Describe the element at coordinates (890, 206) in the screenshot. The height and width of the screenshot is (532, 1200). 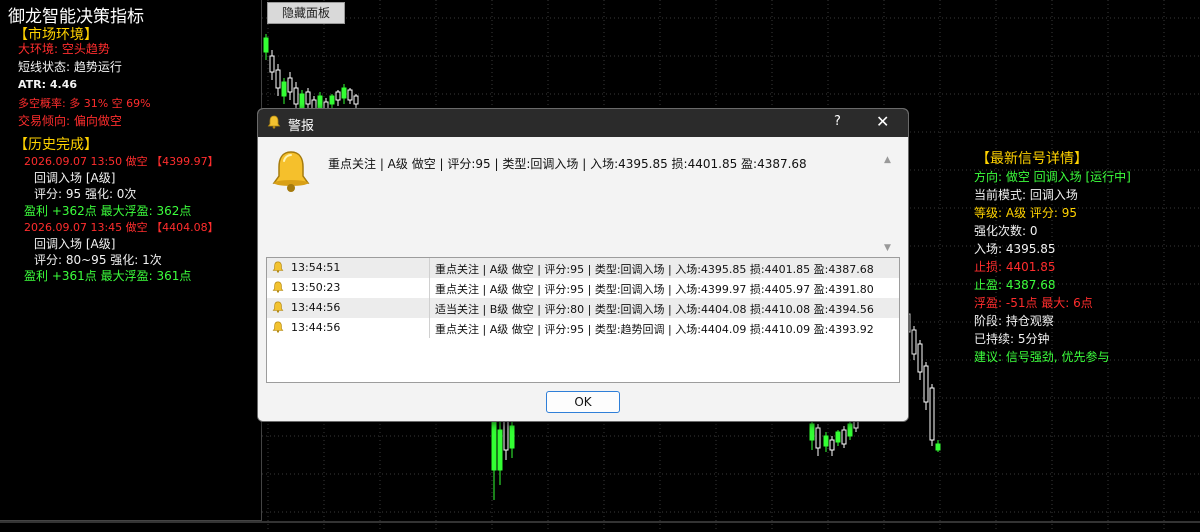
I see `message-scrollbar: ▲ ▼` at that location.